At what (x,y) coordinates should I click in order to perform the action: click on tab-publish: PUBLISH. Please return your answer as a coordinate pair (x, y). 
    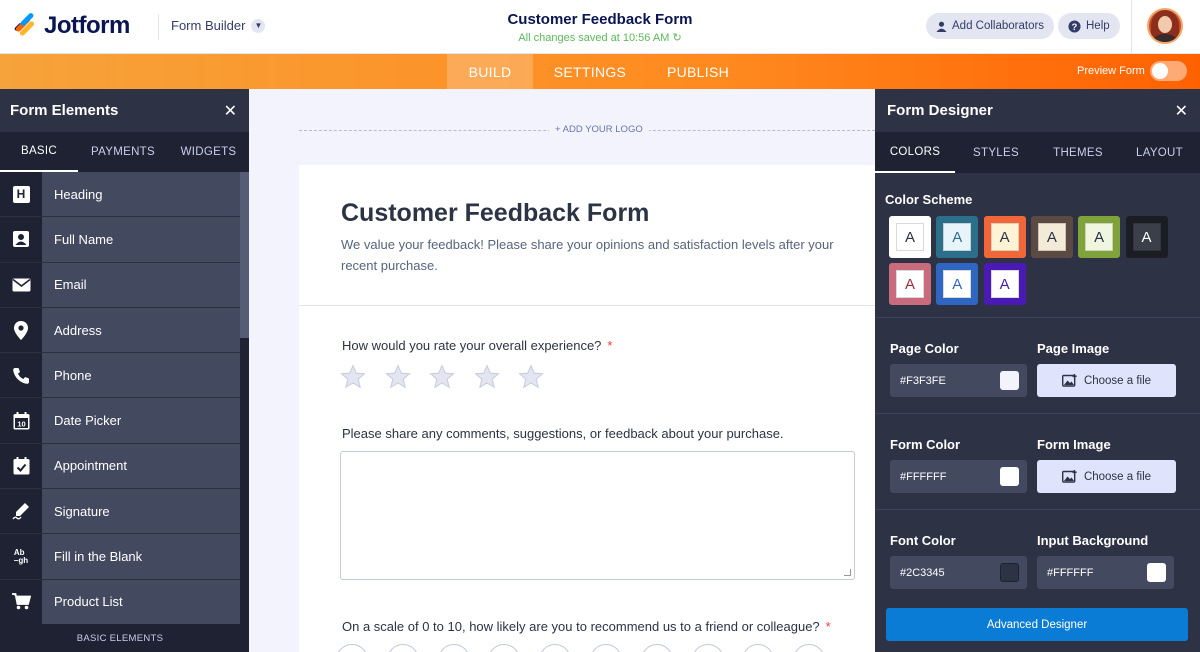
    Looking at the image, I should click on (698, 71).